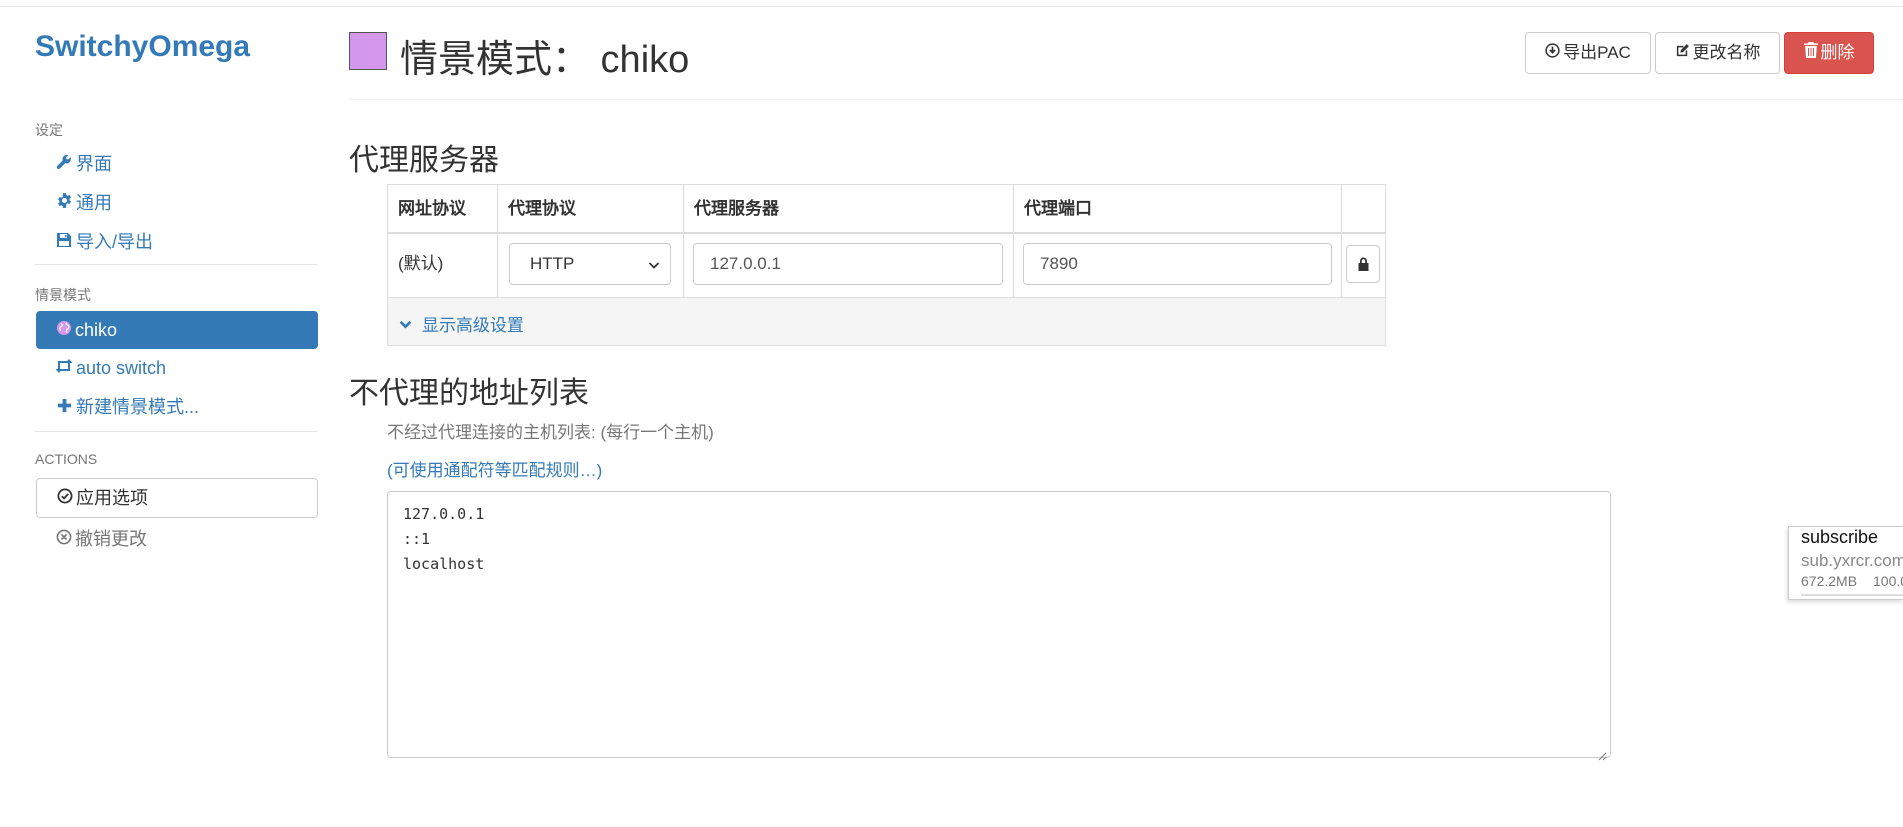 The image size is (1903, 827). I want to click on rename-button: 更改名称, so click(1717, 53).